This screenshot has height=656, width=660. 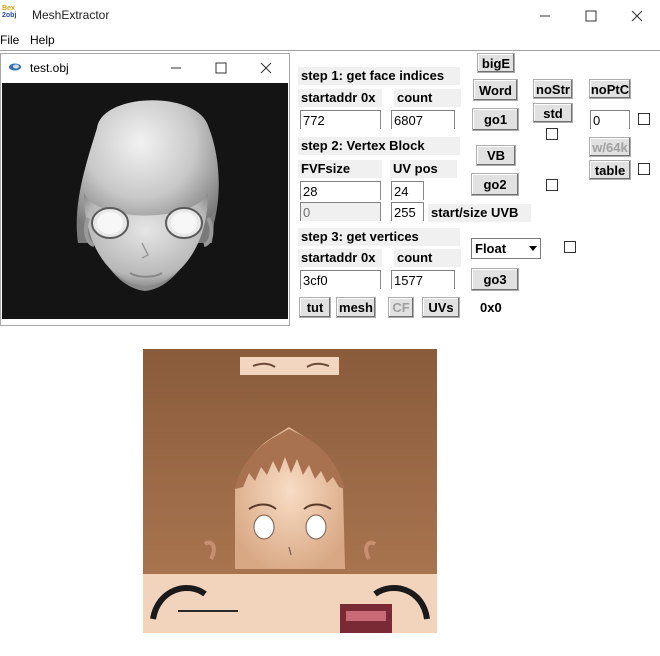 I want to click on maximize-button, so click(x=591, y=16).